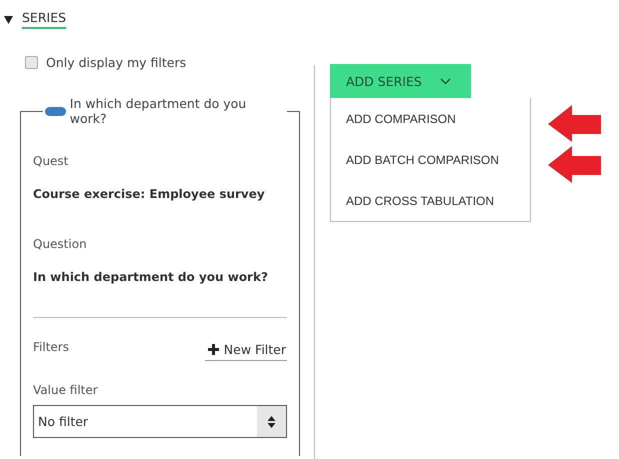 The height and width of the screenshot is (459, 619). Describe the element at coordinates (8, 19) in the screenshot. I see `collapse-triangle-icon` at that location.